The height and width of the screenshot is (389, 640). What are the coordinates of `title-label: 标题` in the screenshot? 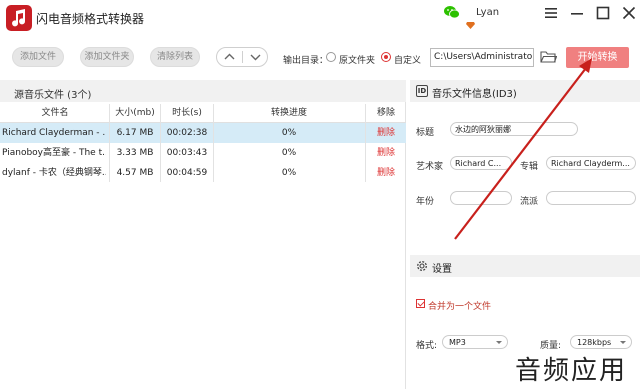 It's located at (425, 133).